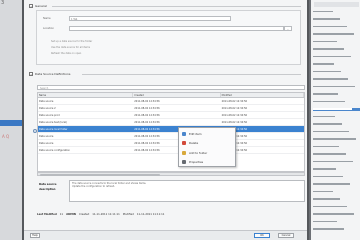 The image size is (360, 240). What do you see at coordinates (198, 152) in the screenshot?
I see `menu-item-label: Add to folder` at bounding box center [198, 152].